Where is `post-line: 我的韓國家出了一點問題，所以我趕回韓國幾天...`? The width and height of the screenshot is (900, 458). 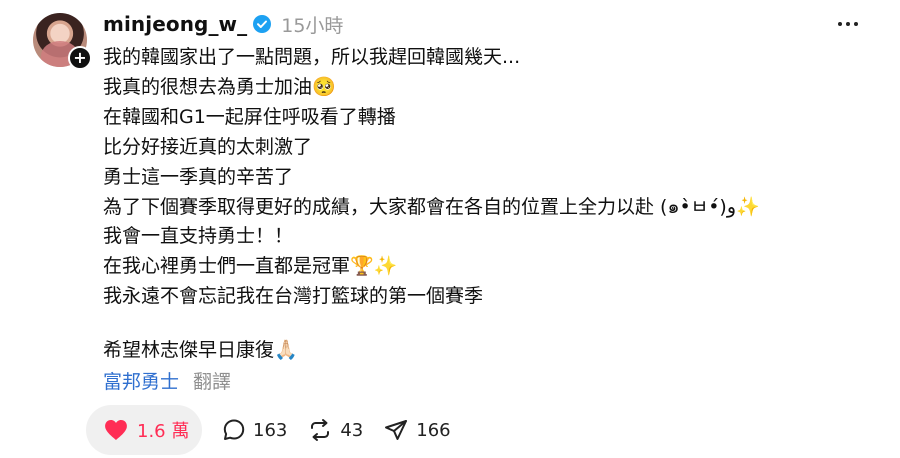 post-line: 我的韓國家出了一點問題，所以我趕回韓國幾天... is located at coordinates (312, 57).